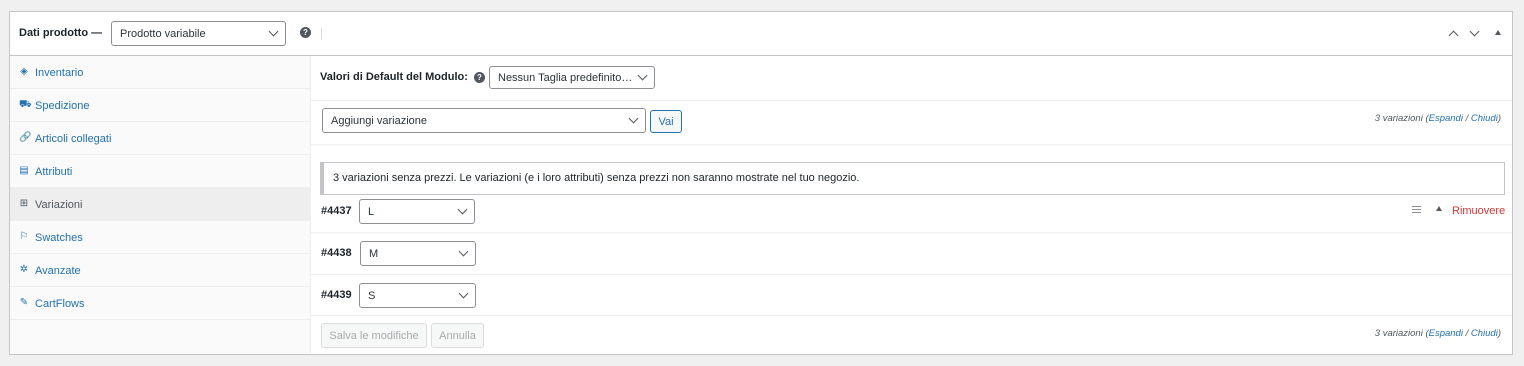 The image size is (1524, 366). What do you see at coordinates (761, 34) in the screenshot?
I see `panel-header: Dati prodotto — Prodotto variabile ?` at bounding box center [761, 34].